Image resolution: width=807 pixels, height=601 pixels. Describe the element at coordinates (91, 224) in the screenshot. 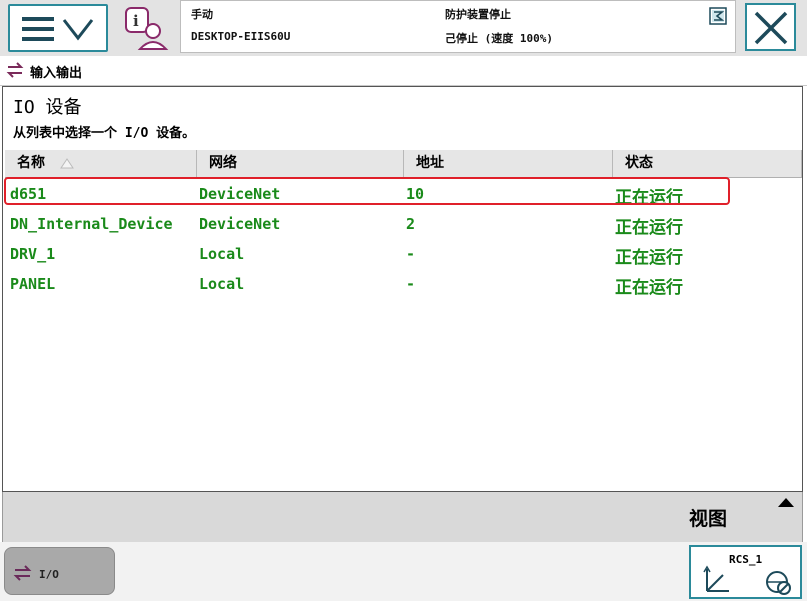

I see `cell-name: DN_Internal_Device` at that location.